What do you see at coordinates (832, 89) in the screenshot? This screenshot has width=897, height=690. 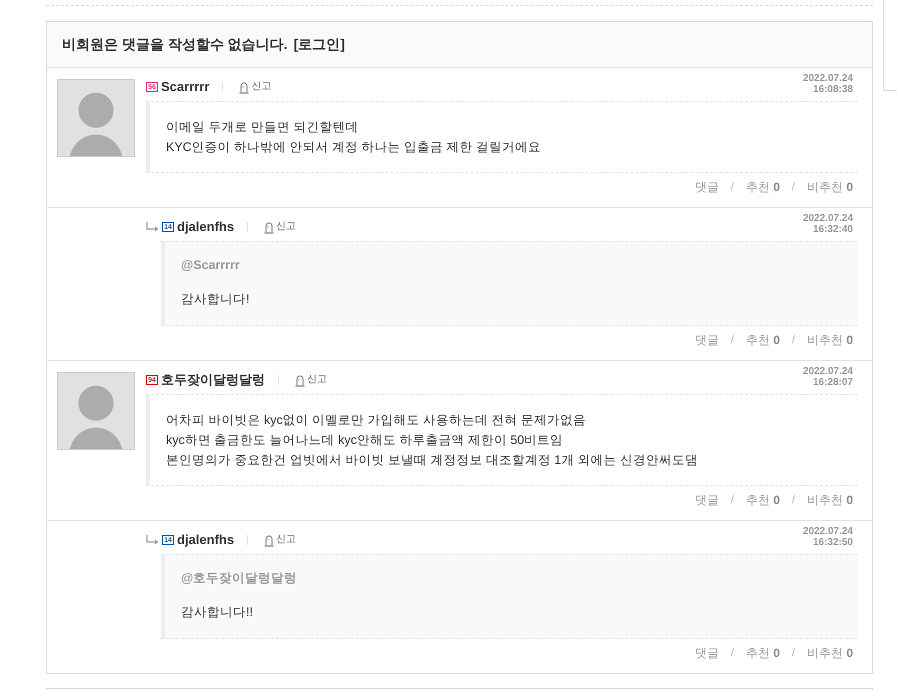 I see `comment-time: 16:08:38` at bounding box center [832, 89].